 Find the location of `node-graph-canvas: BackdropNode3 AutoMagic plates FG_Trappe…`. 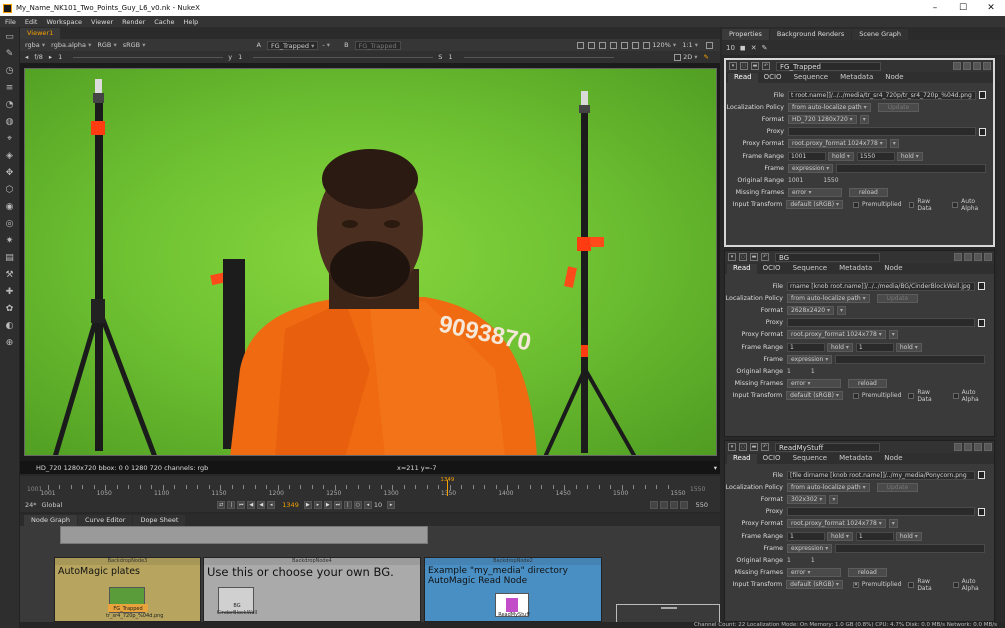

node-graph-canvas: BackdropNode3 AutoMagic plates FG_Trappe… is located at coordinates (370, 574).